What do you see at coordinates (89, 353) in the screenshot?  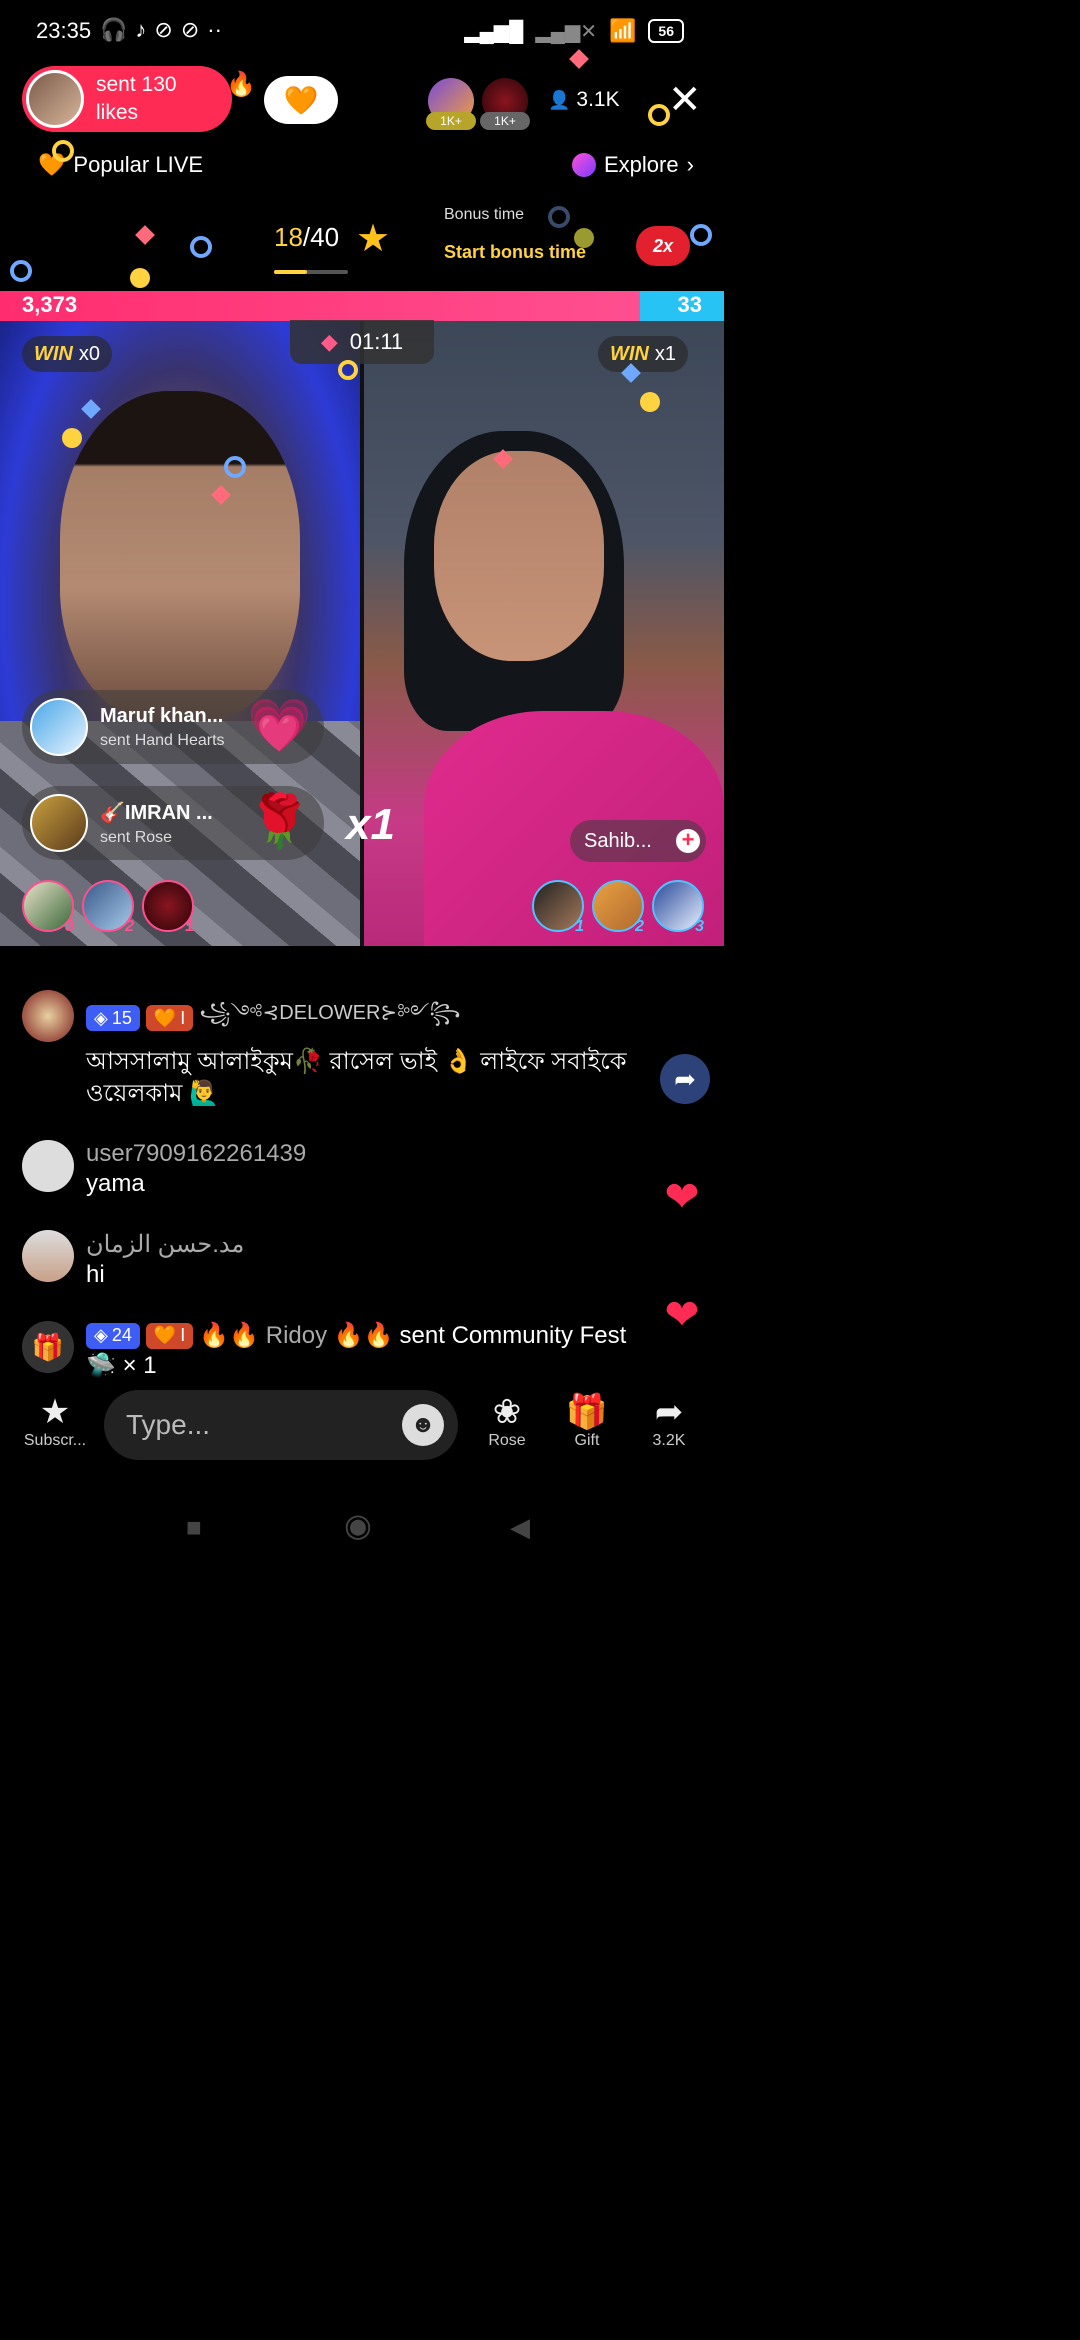 I see `win-count: x0` at bounding box center [89, 353].